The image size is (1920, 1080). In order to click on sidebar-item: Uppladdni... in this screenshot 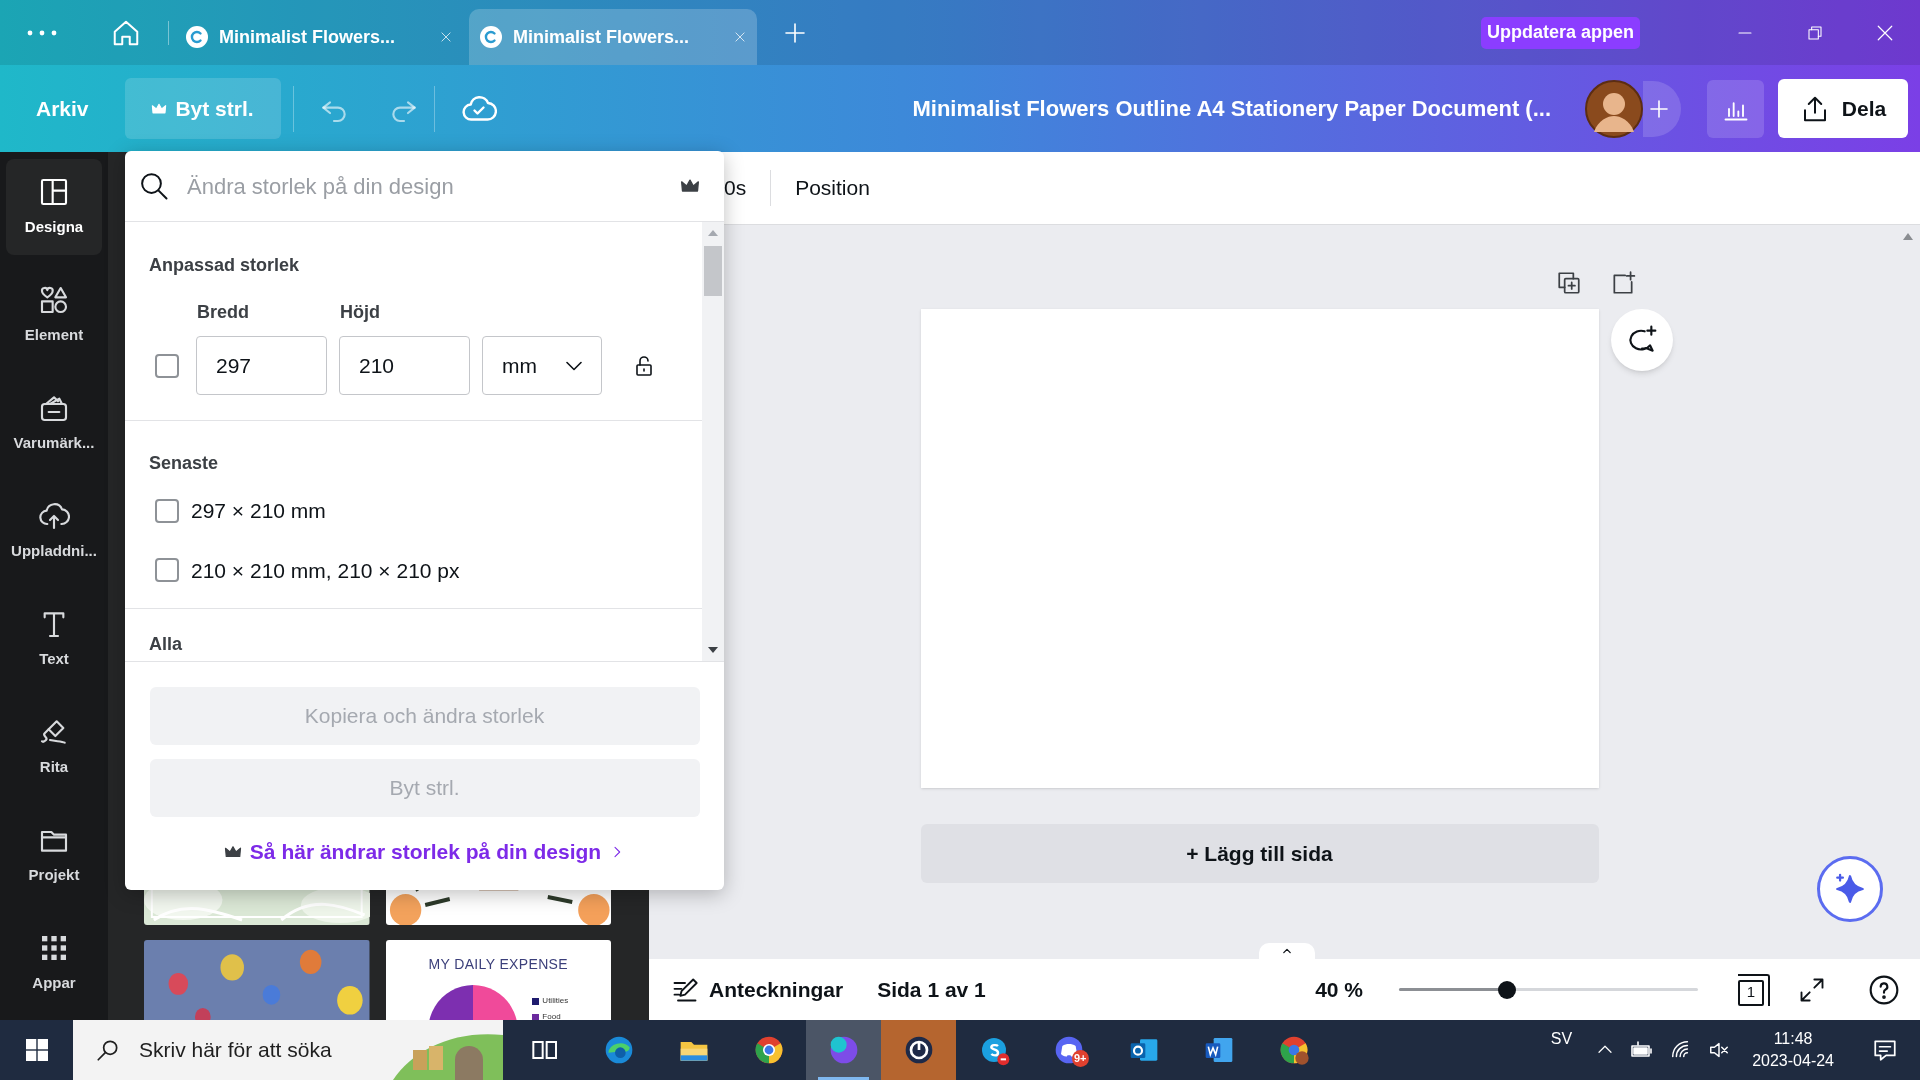, I will do `click(54, 531)`.